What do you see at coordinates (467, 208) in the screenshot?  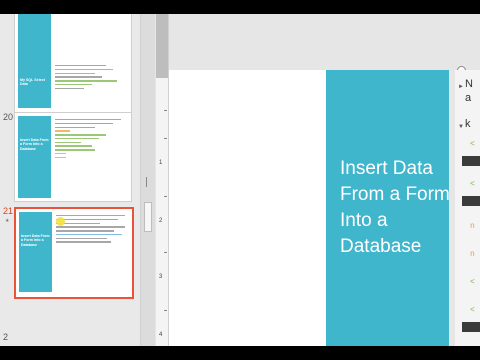 I see `right-task-pane: ► N a ▼ k < < n n < <` at bounding box center [467, 208].